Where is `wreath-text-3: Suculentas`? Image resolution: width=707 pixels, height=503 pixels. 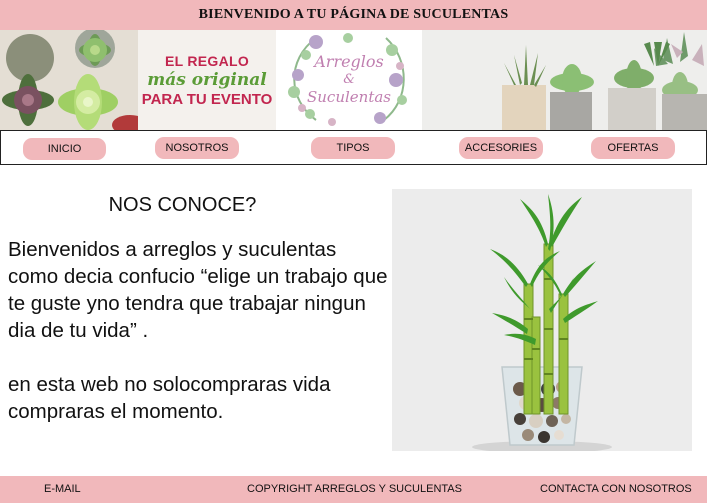 wreath-text-3: Suculentas is located at coordinates (348, 97).